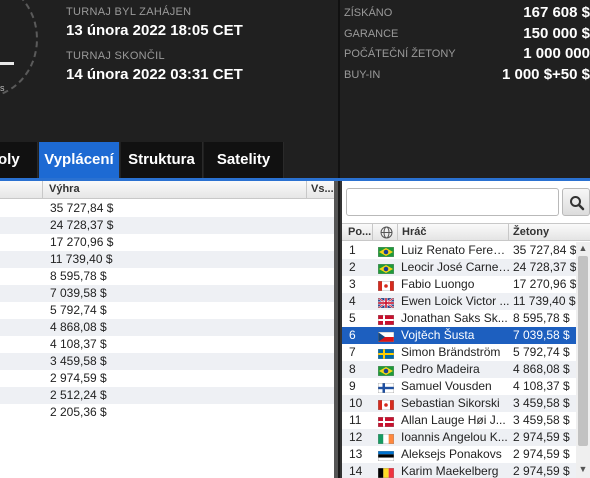 The image size is (590, 478). I want to click on player-position: 12, so click(356, 437).